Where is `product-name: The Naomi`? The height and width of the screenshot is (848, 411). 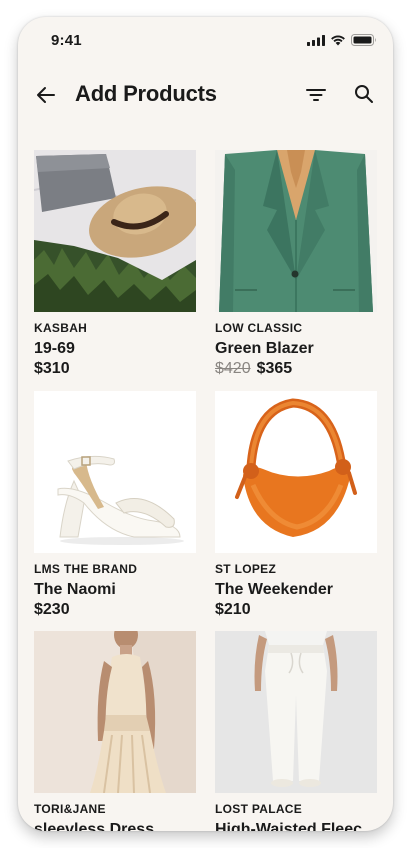 product-name: The Naomi is located at coordinates (75, 589).